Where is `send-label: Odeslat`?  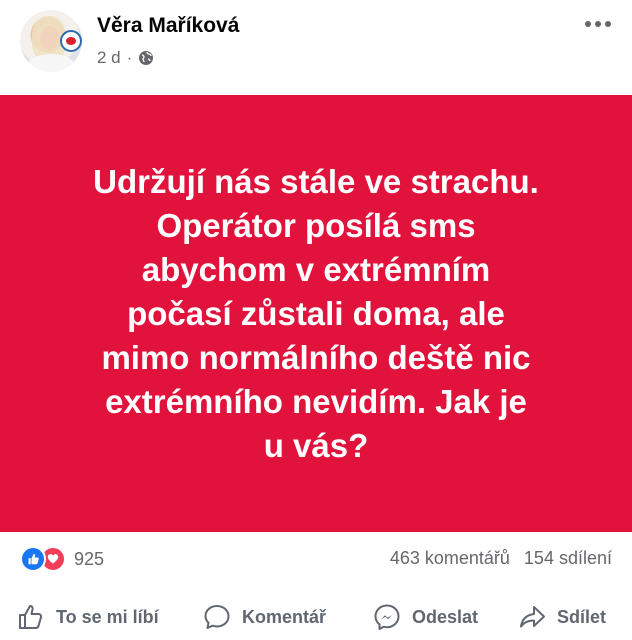
send-label: Odeslat is located at coordinates (445, 616).